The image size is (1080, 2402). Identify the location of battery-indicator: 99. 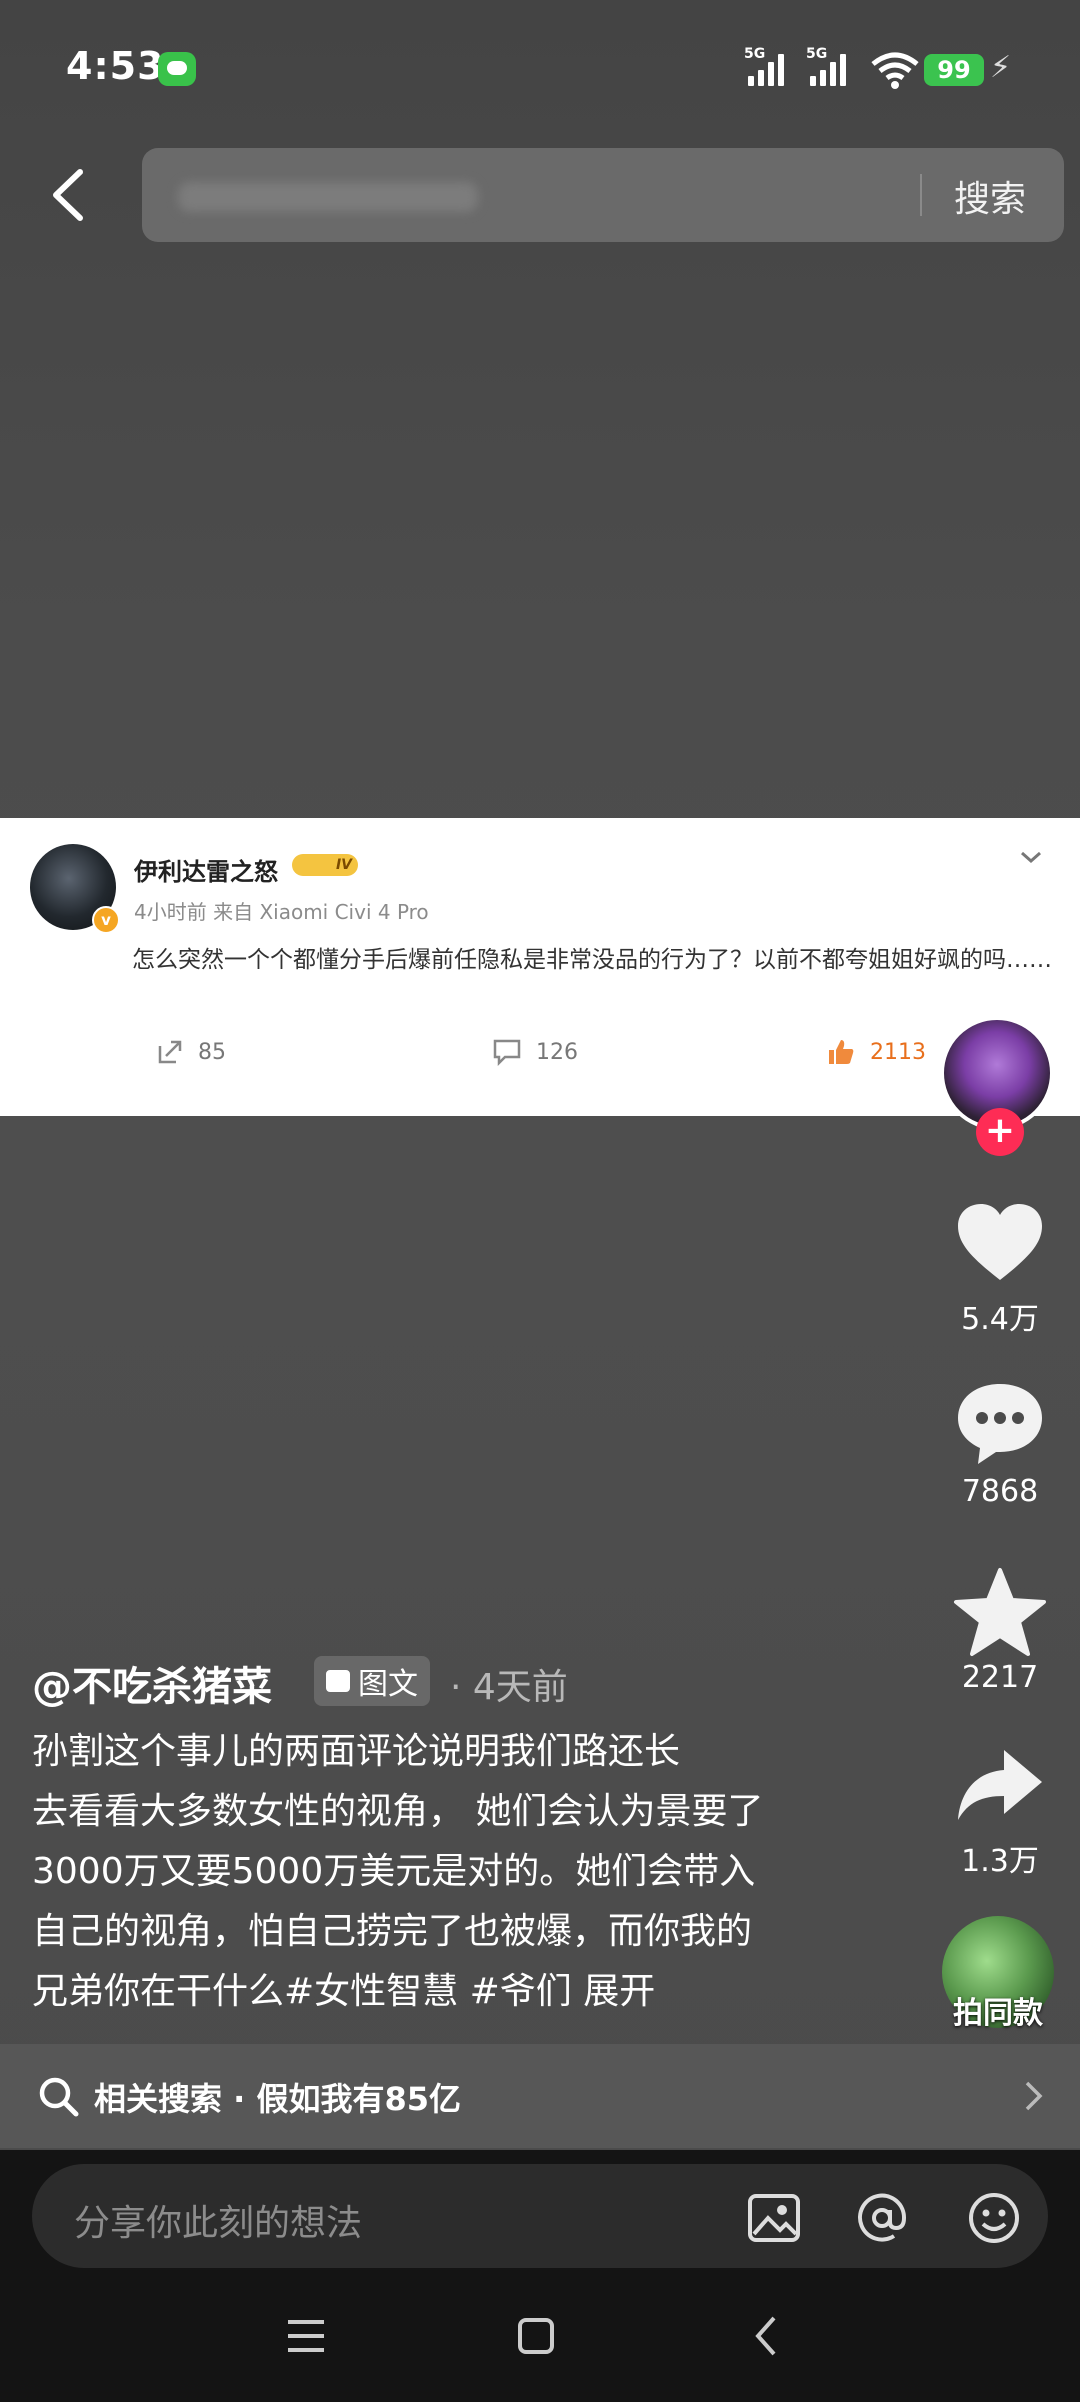
(954, 70).